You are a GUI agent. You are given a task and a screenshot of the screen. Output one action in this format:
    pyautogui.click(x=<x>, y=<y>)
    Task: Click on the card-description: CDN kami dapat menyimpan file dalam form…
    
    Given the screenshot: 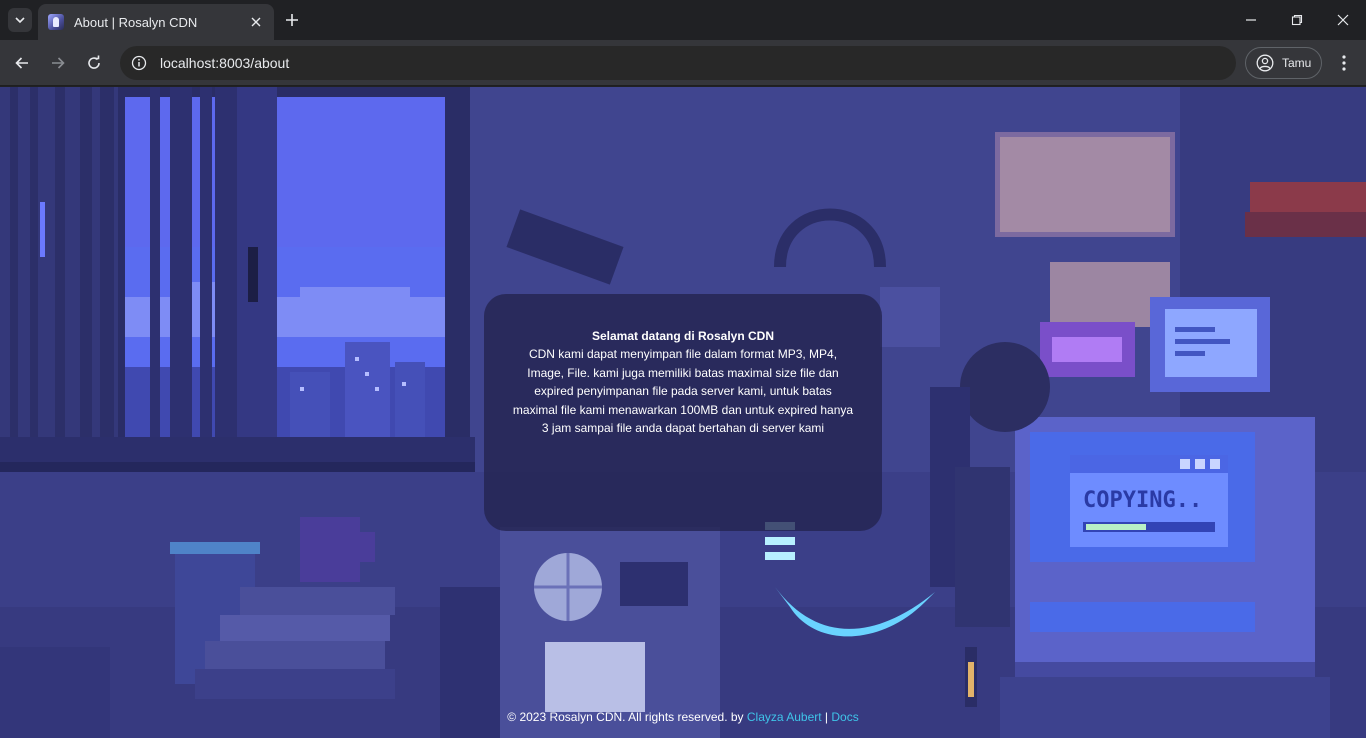 What is the action you would take?
    pyautogui.click(x=683, y=391)
    